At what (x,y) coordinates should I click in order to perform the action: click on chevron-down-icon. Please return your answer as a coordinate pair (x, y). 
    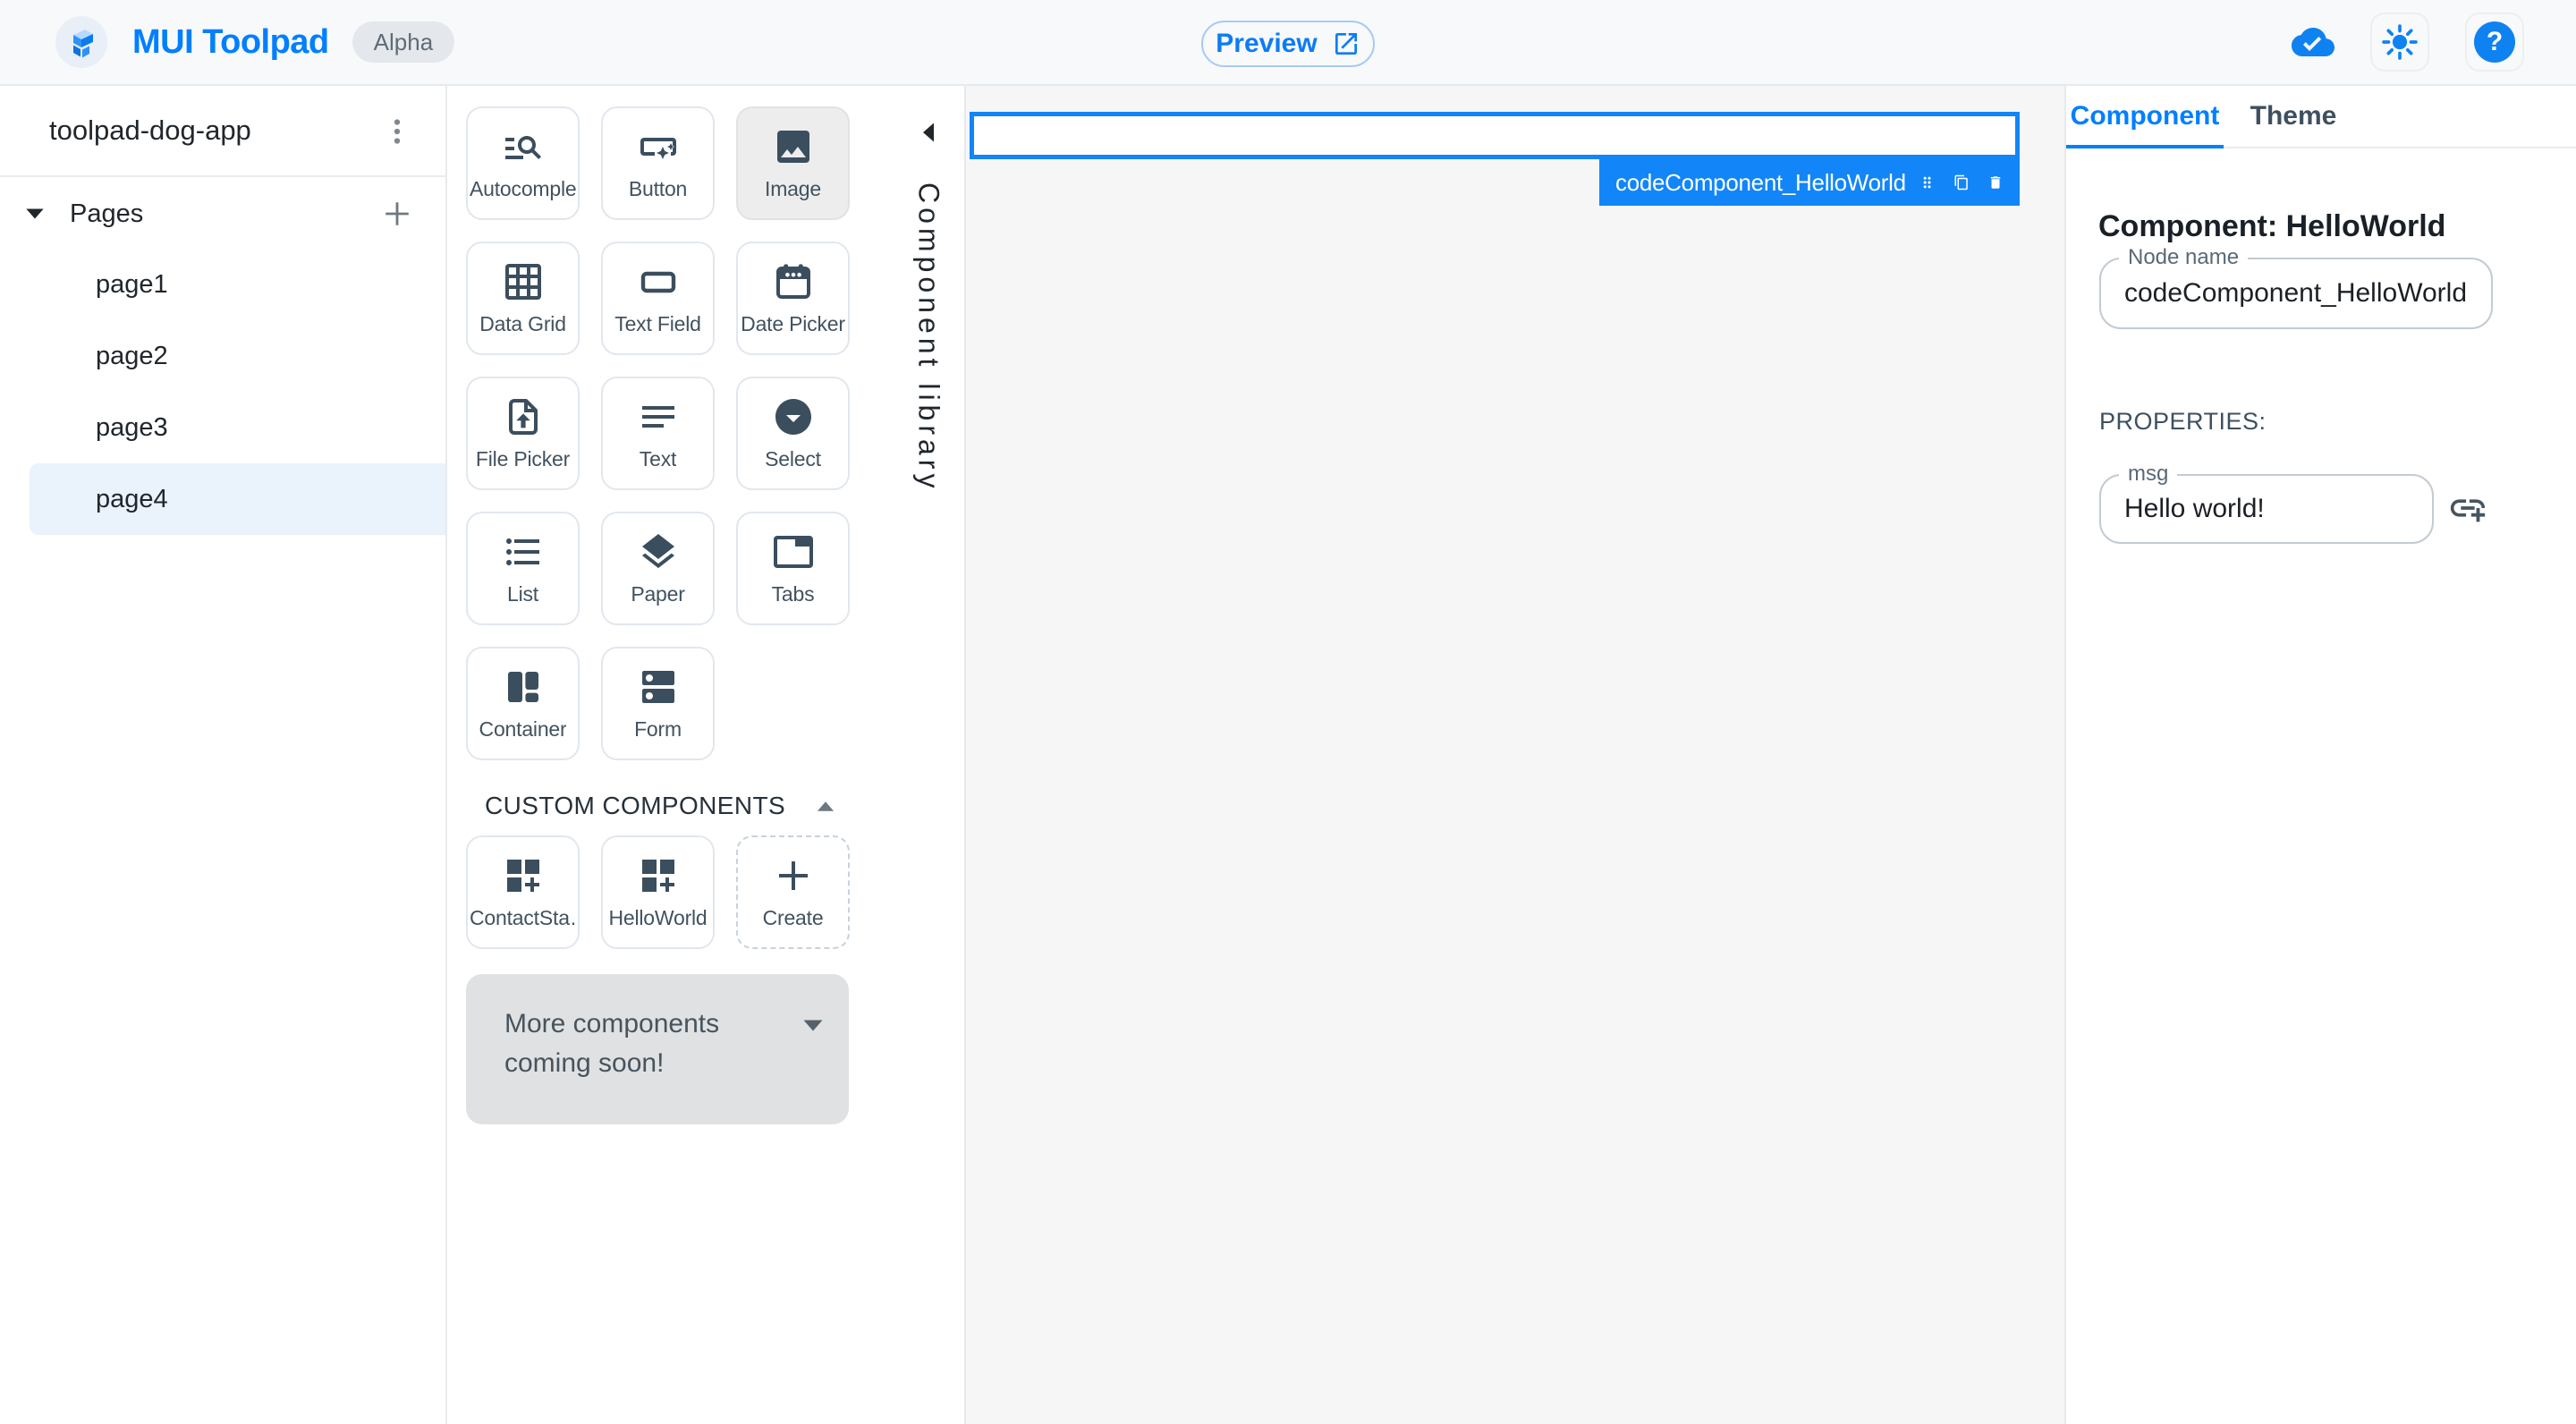
    Looking at the image, I should click on (813, 1025).